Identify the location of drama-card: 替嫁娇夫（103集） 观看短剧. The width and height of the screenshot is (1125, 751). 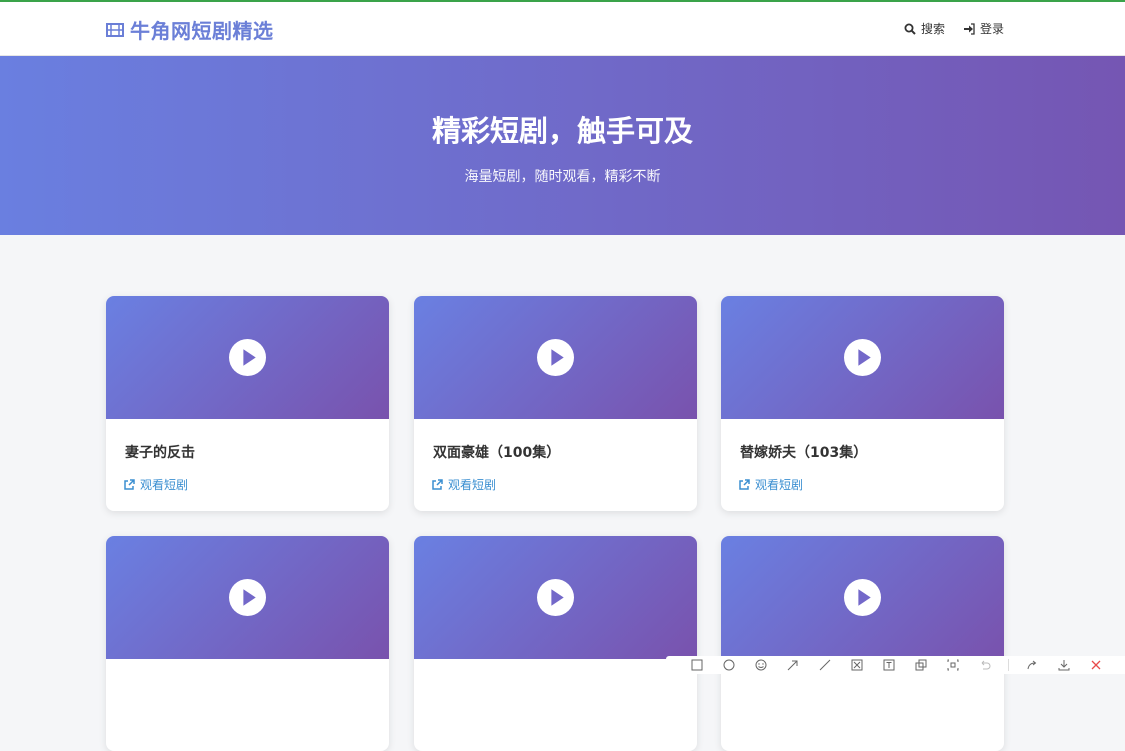
(862, 403).